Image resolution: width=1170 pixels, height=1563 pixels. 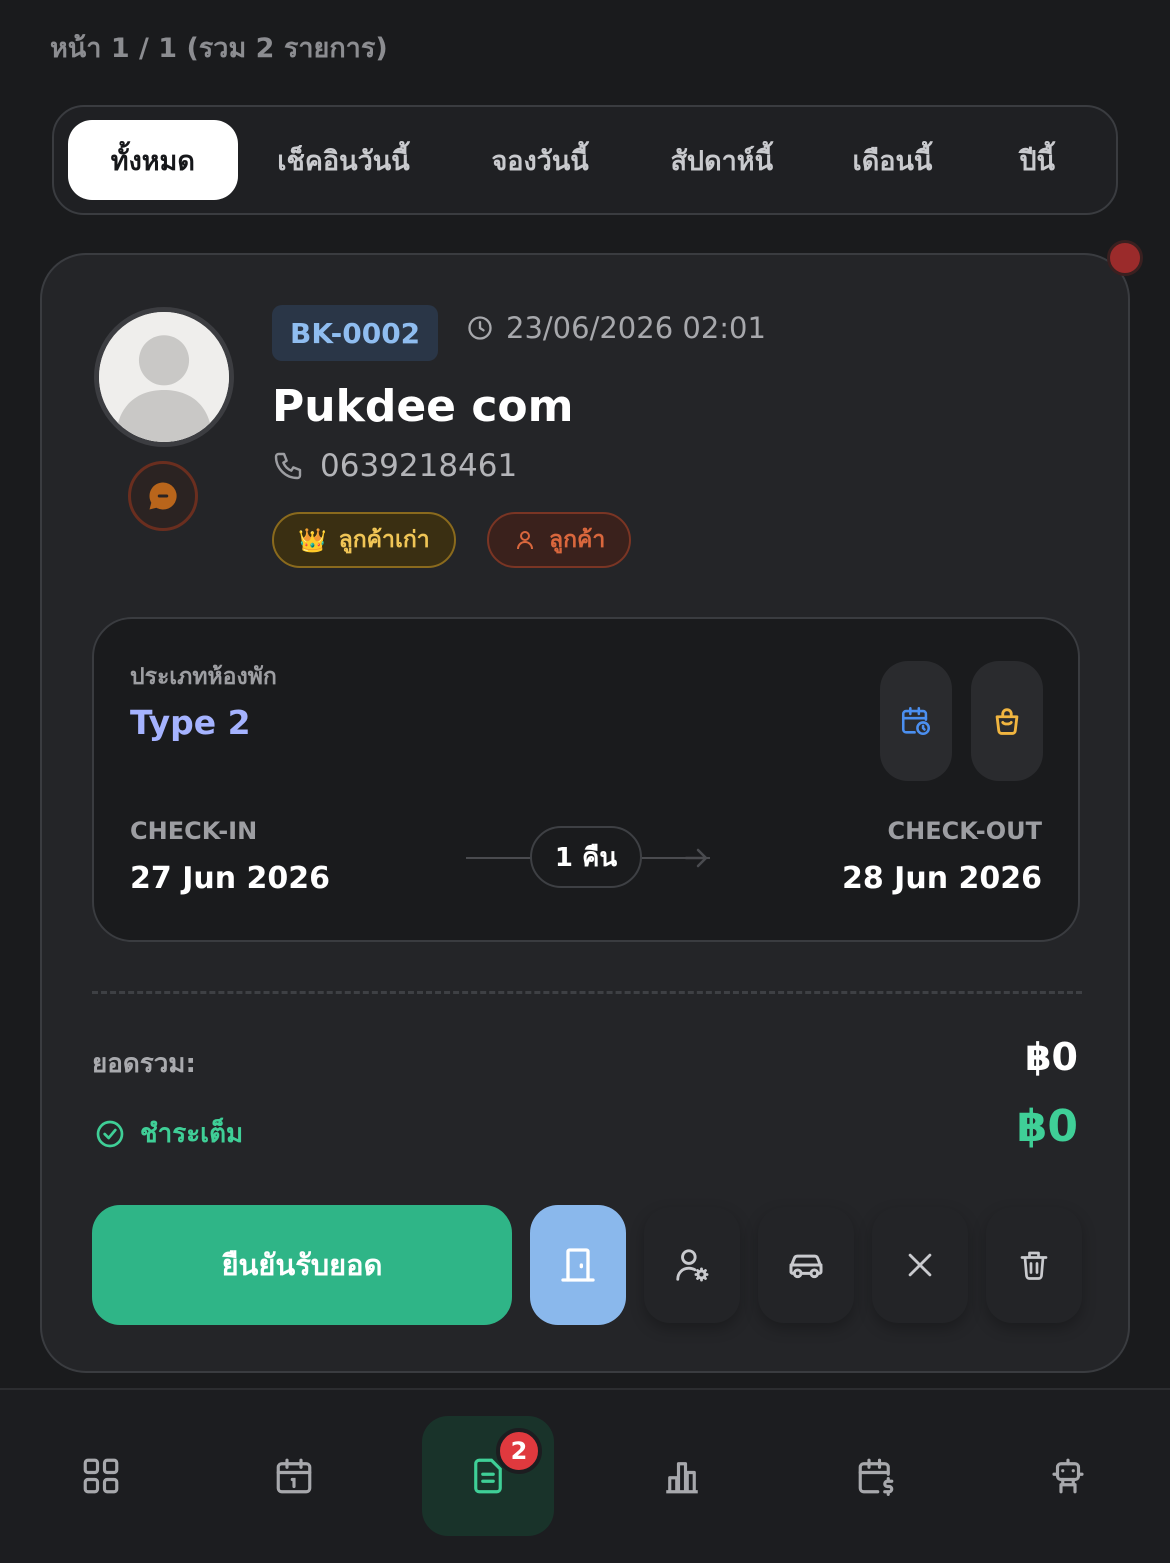 I want to click on filter-tab-all: ทั้งหมด, so click(x=153, y=160).